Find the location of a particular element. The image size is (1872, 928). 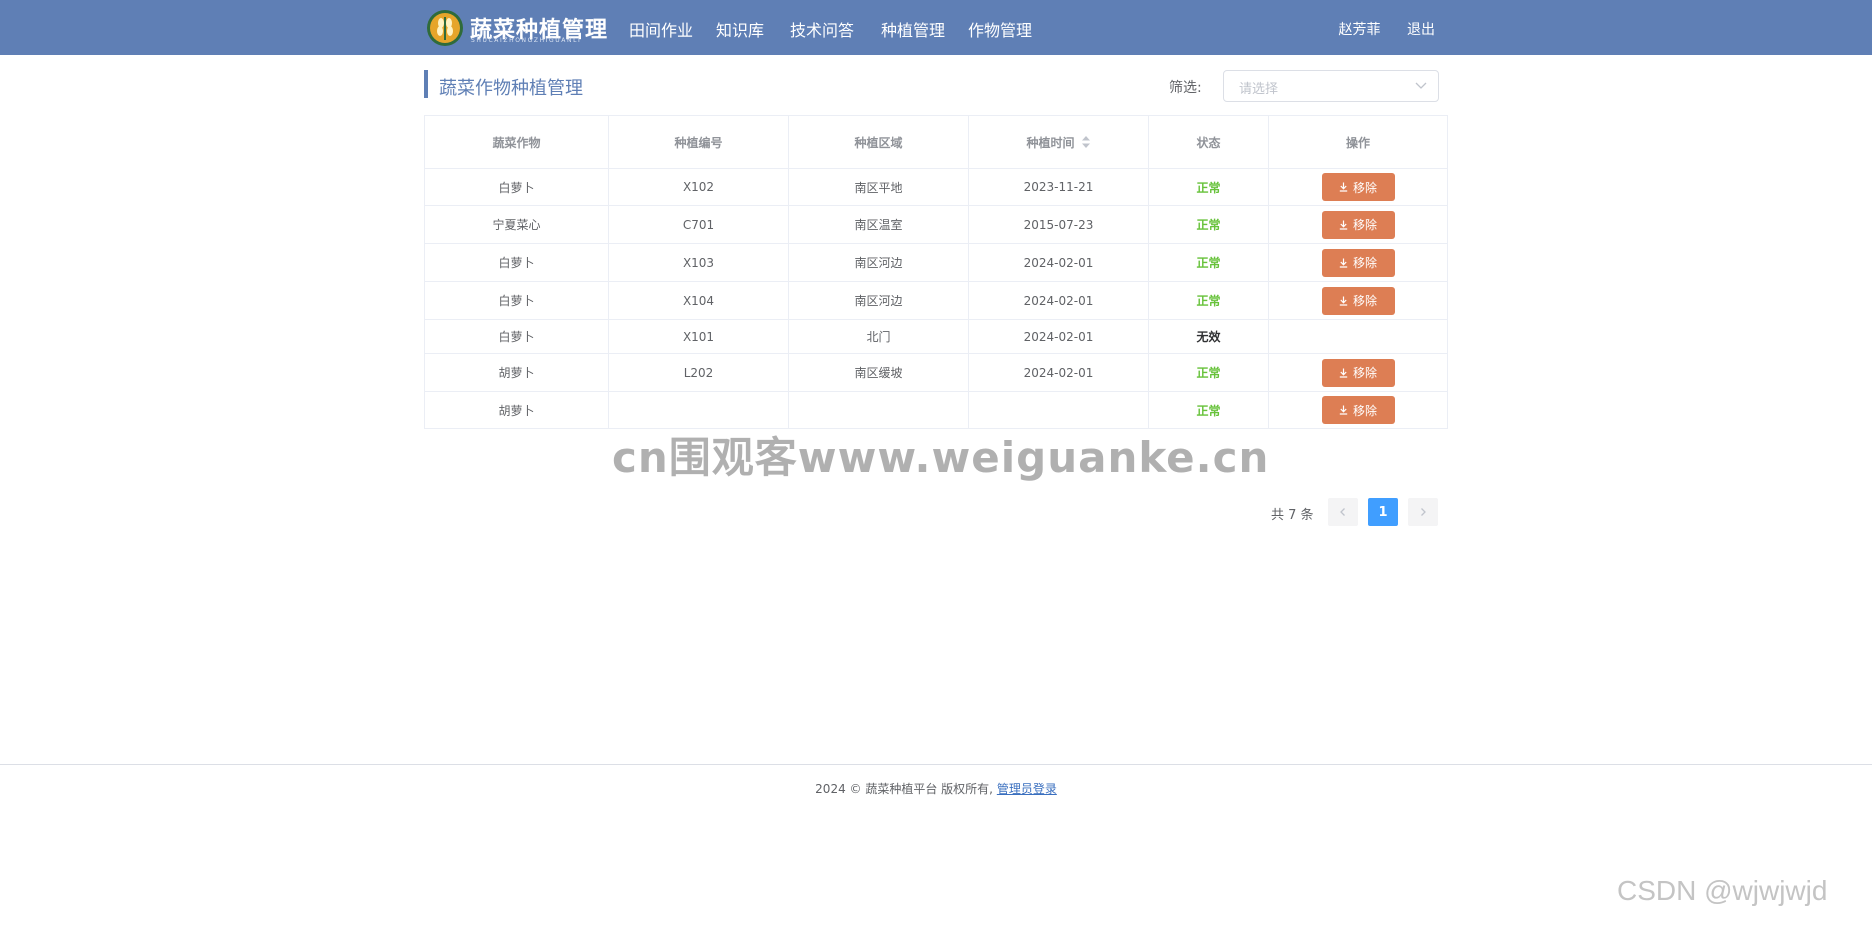

table-row: 白萝卜 X104 南区河边 2024-02-01 正常 移除 is located at coordinates (936, 301).